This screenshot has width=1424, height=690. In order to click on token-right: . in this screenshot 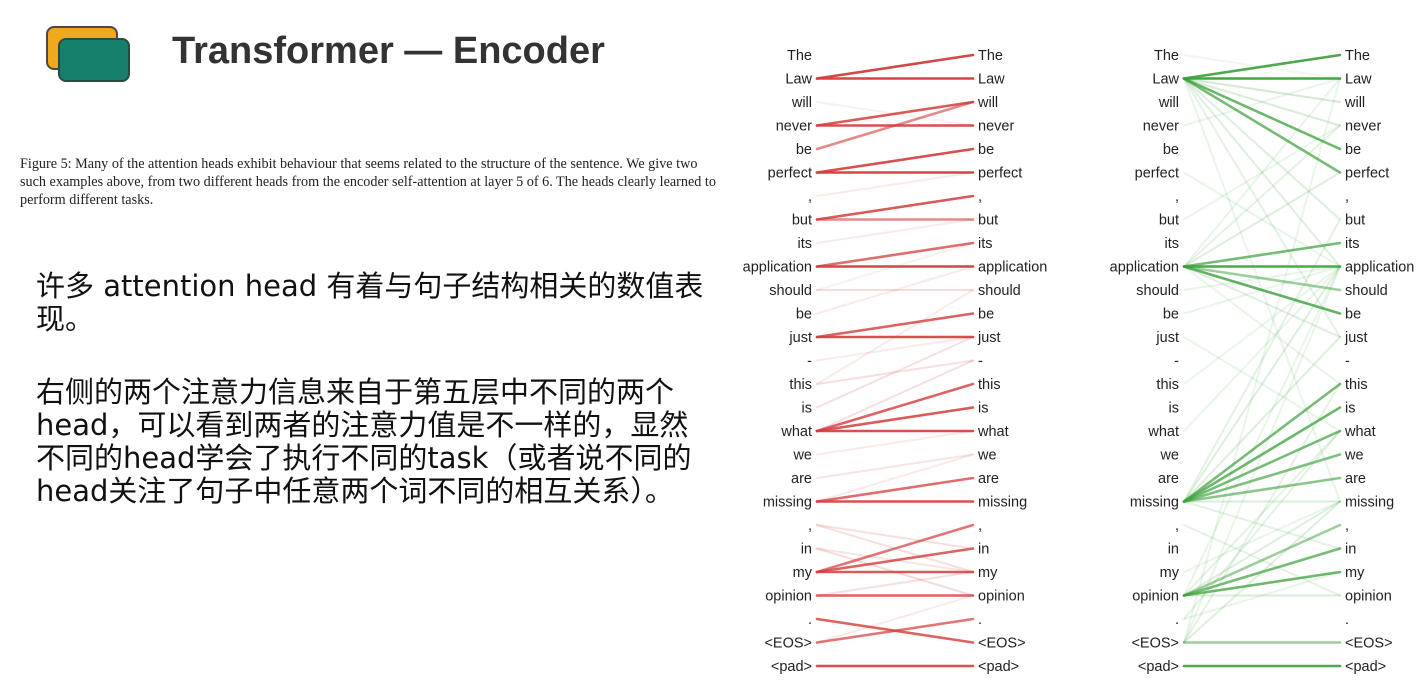, I will do `click(1347, 620)`.